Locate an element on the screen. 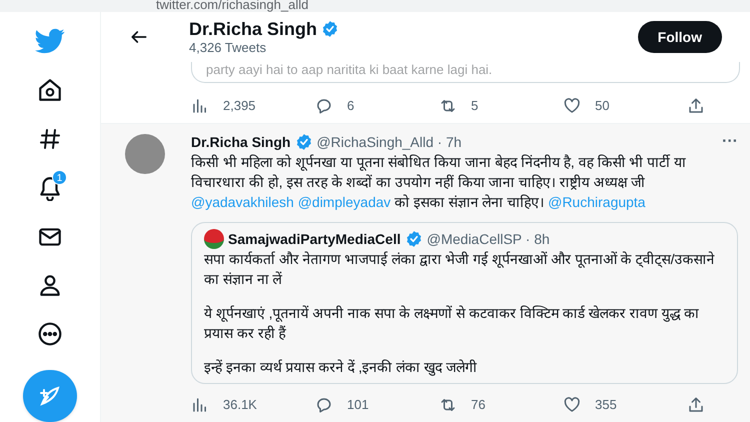 This screenshot has width=750, height=422. author-name: Dr.Richa Singh is located at coordinates (241, 142).